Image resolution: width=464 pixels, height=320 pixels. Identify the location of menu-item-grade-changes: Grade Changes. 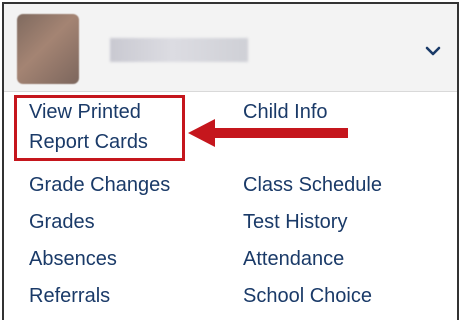
(99, 185).